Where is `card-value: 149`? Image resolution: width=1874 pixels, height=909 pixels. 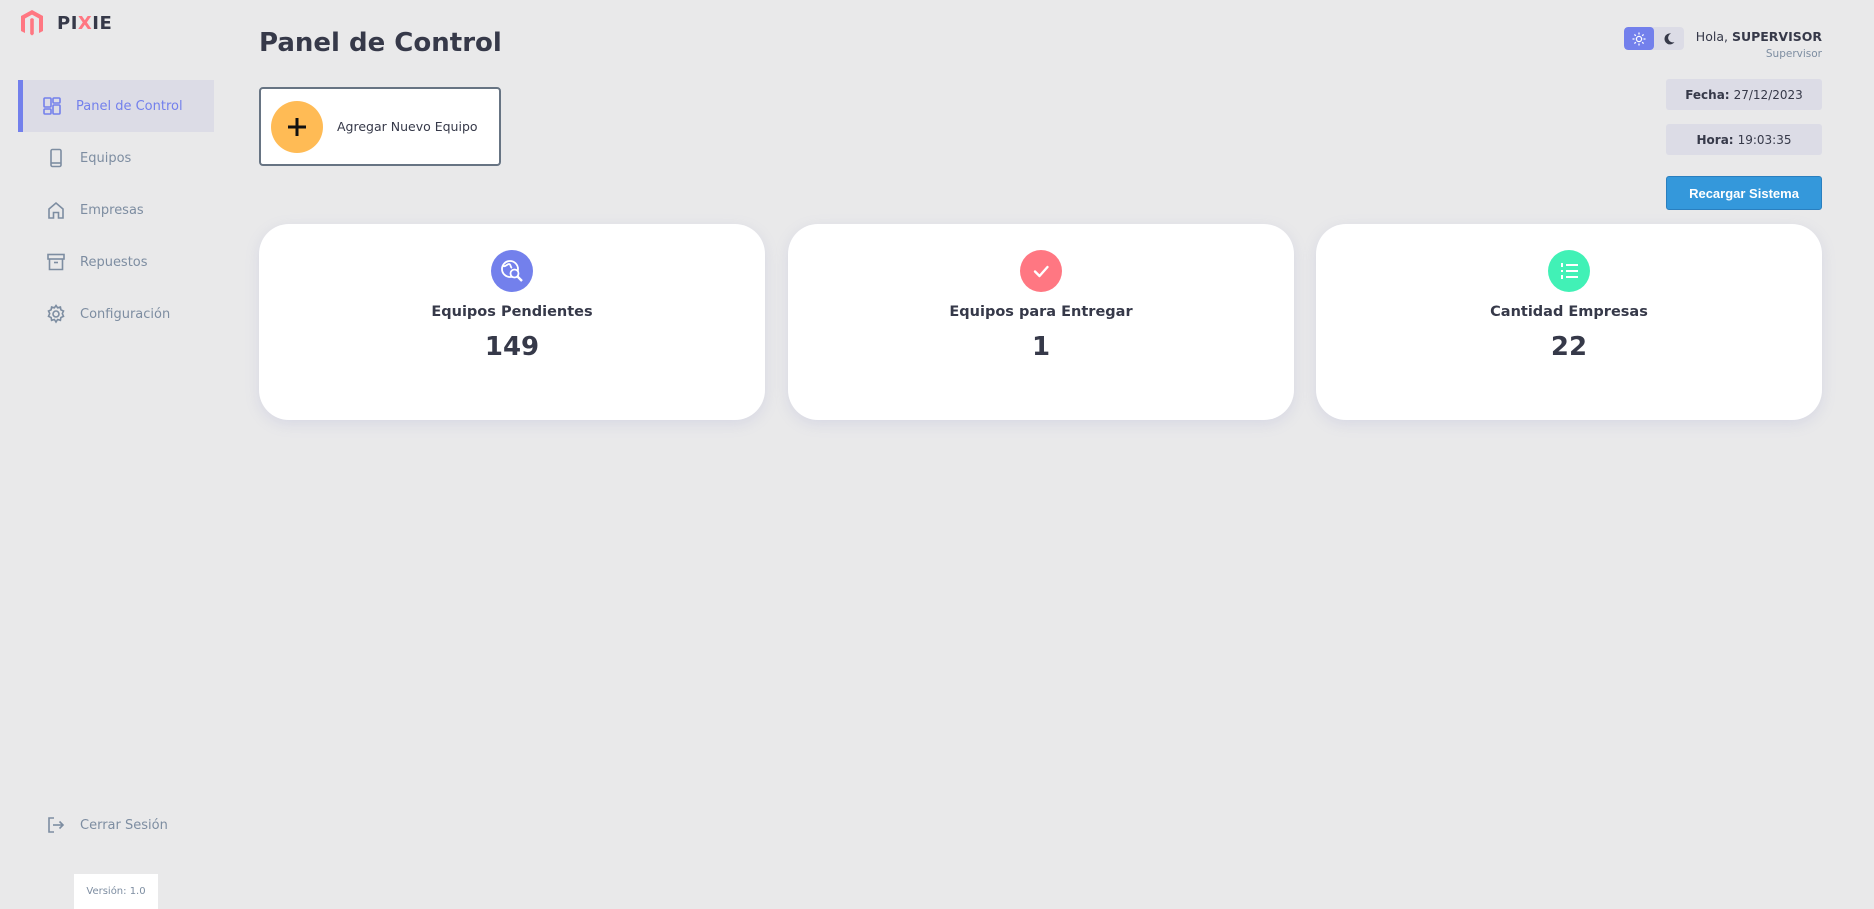
card-value: 149 is located at coordinates (512, 347).